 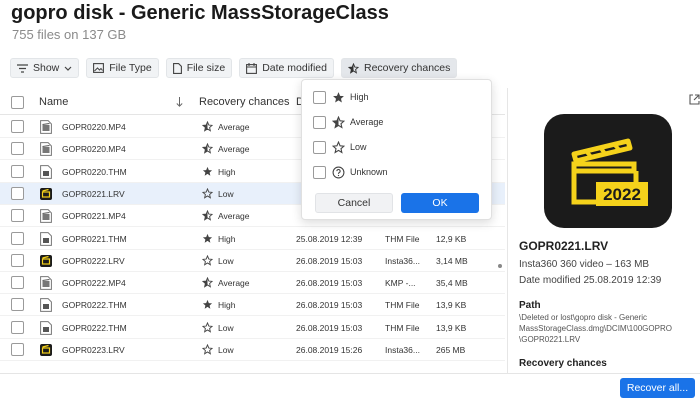 I want to click on row-date-modified: 25.08.2019 12:39, so click(x=329, y=238).